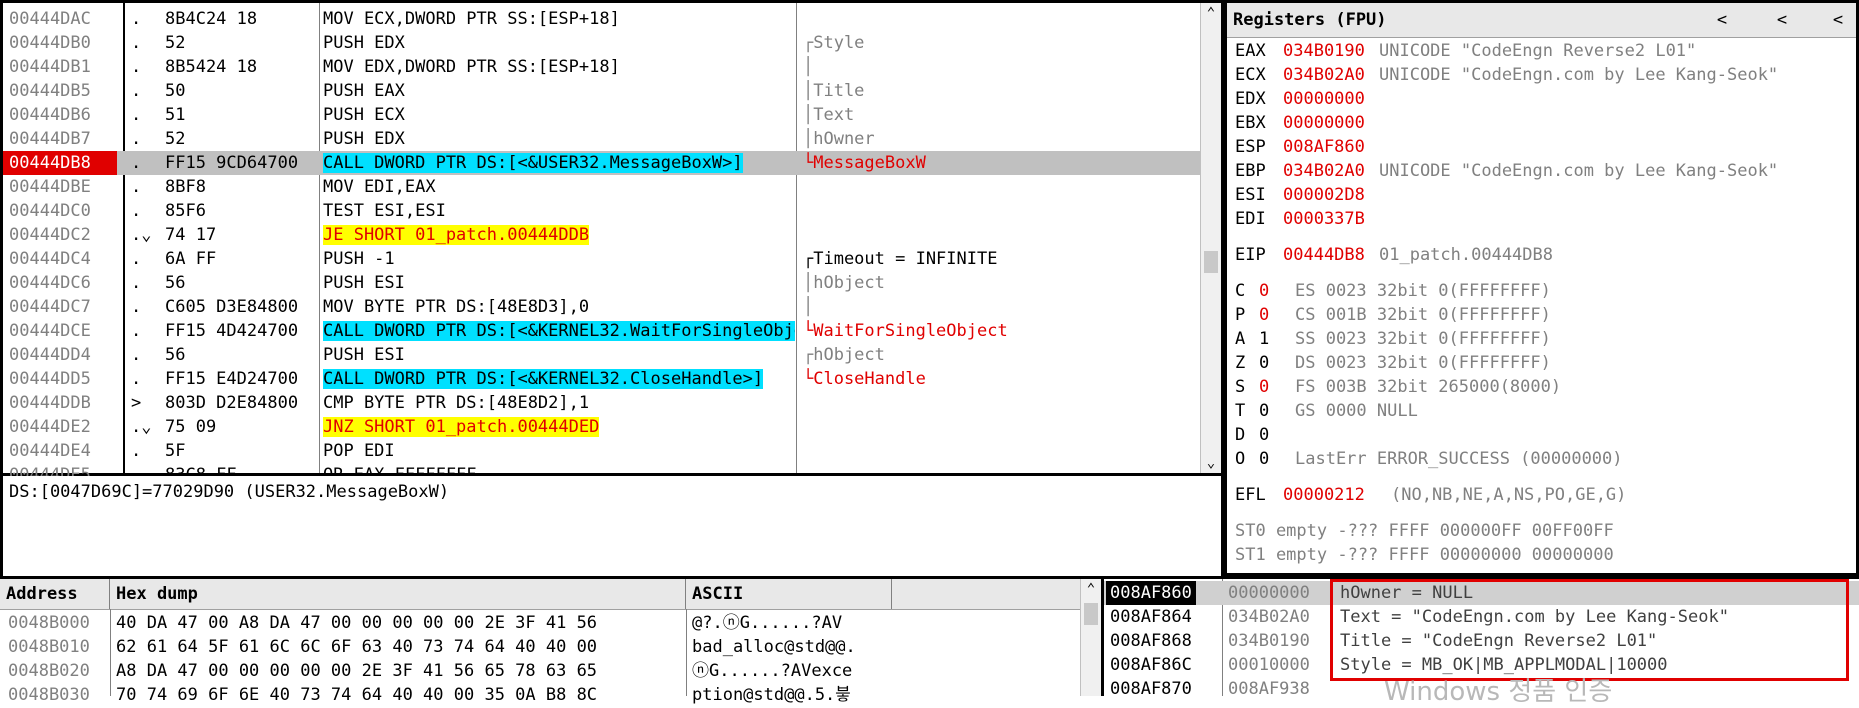 Image resolution: width=1859 pixels, height=708 pixels. I want to click on stack-address: 008AF860, so click(1151, 593).